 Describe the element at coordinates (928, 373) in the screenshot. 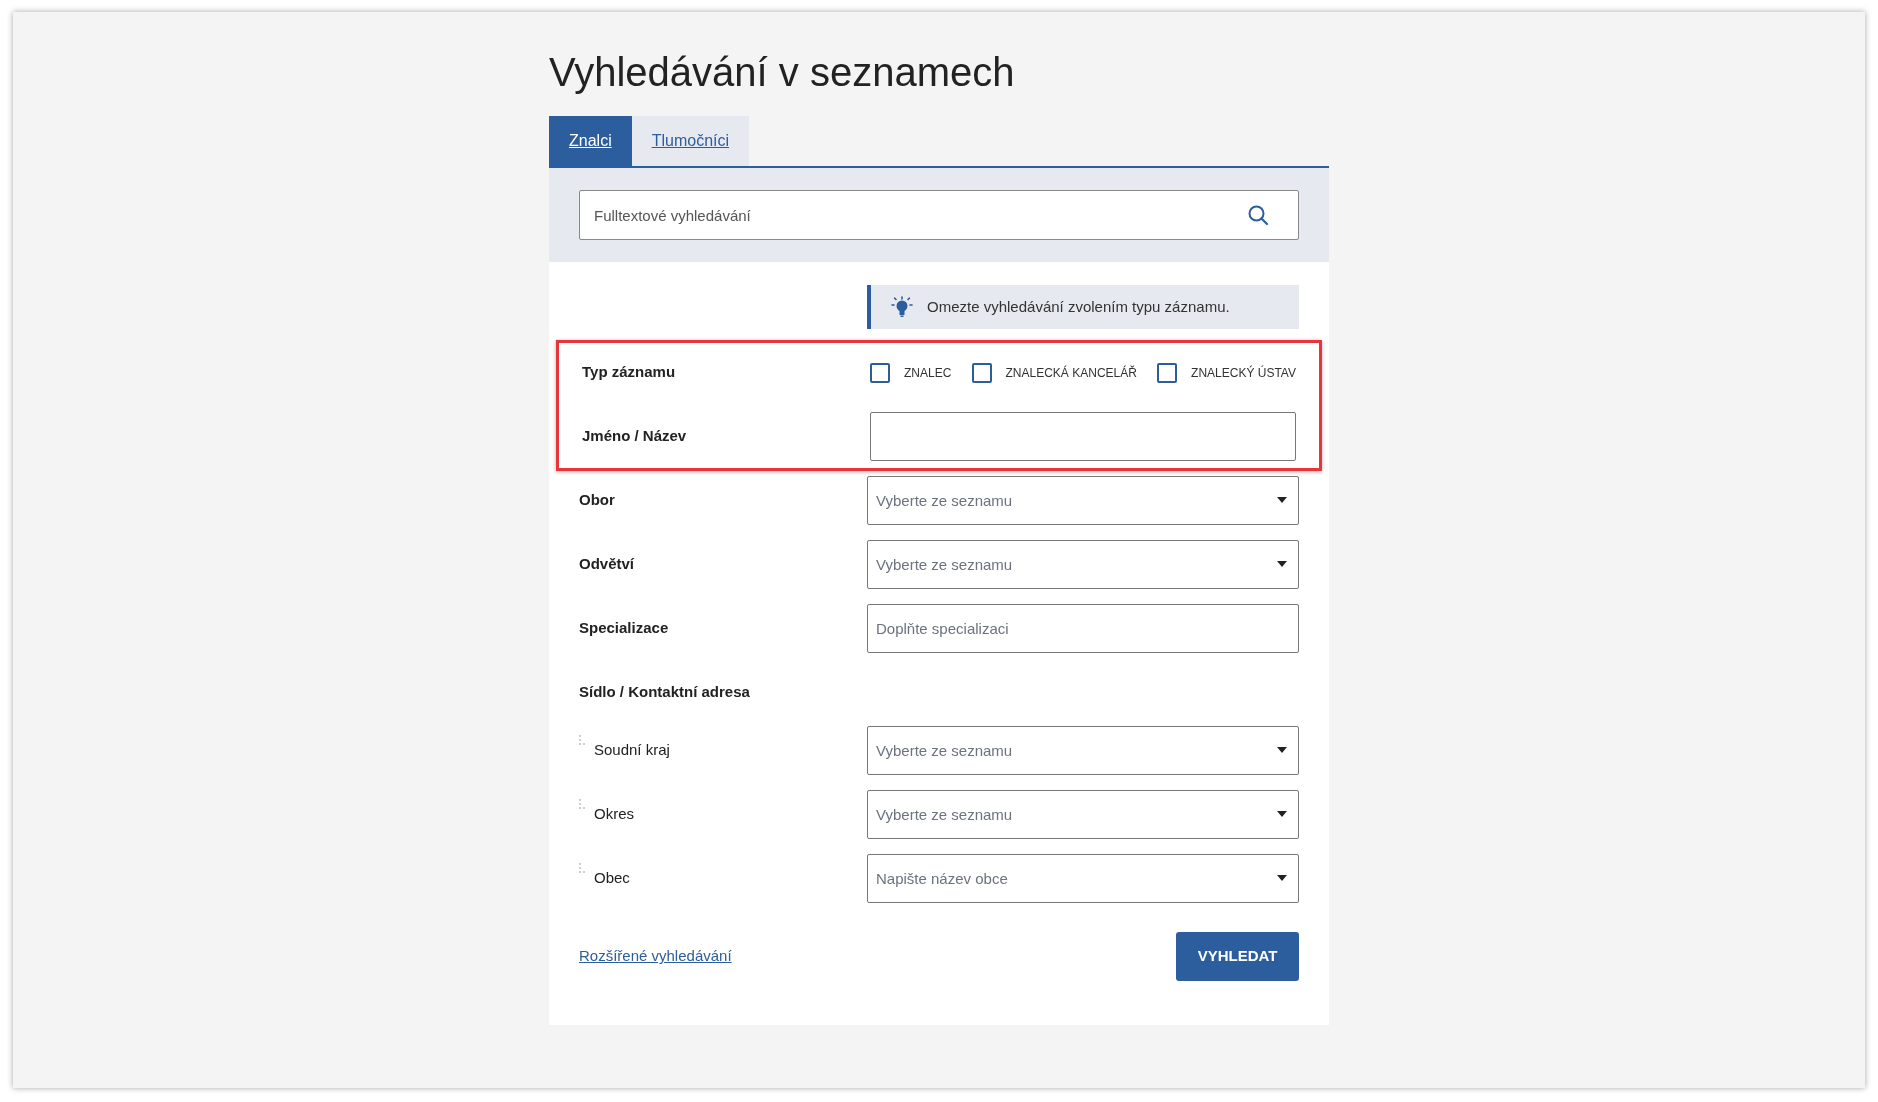

I see `checkbox-label: ZNALEC` at that location.